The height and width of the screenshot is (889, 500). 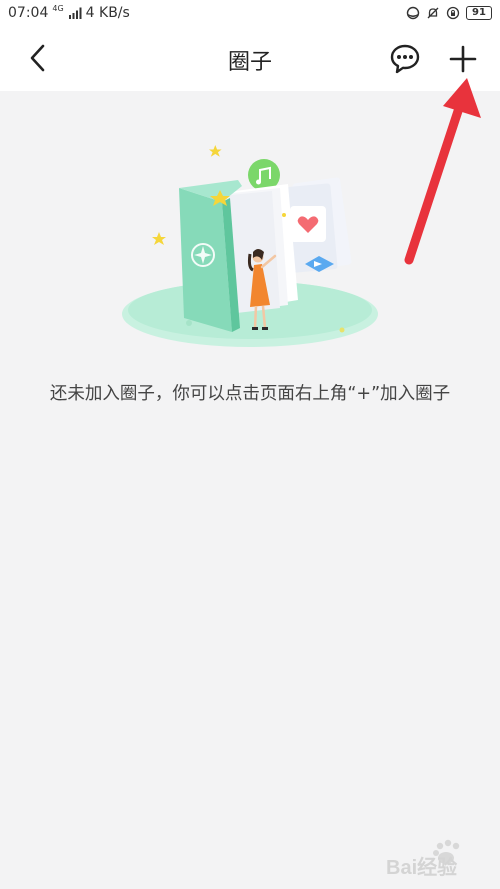 What do you see at coordinates (463, 59) in the screenshot?
I see `plus-icon` at bounding box center [463, 59].